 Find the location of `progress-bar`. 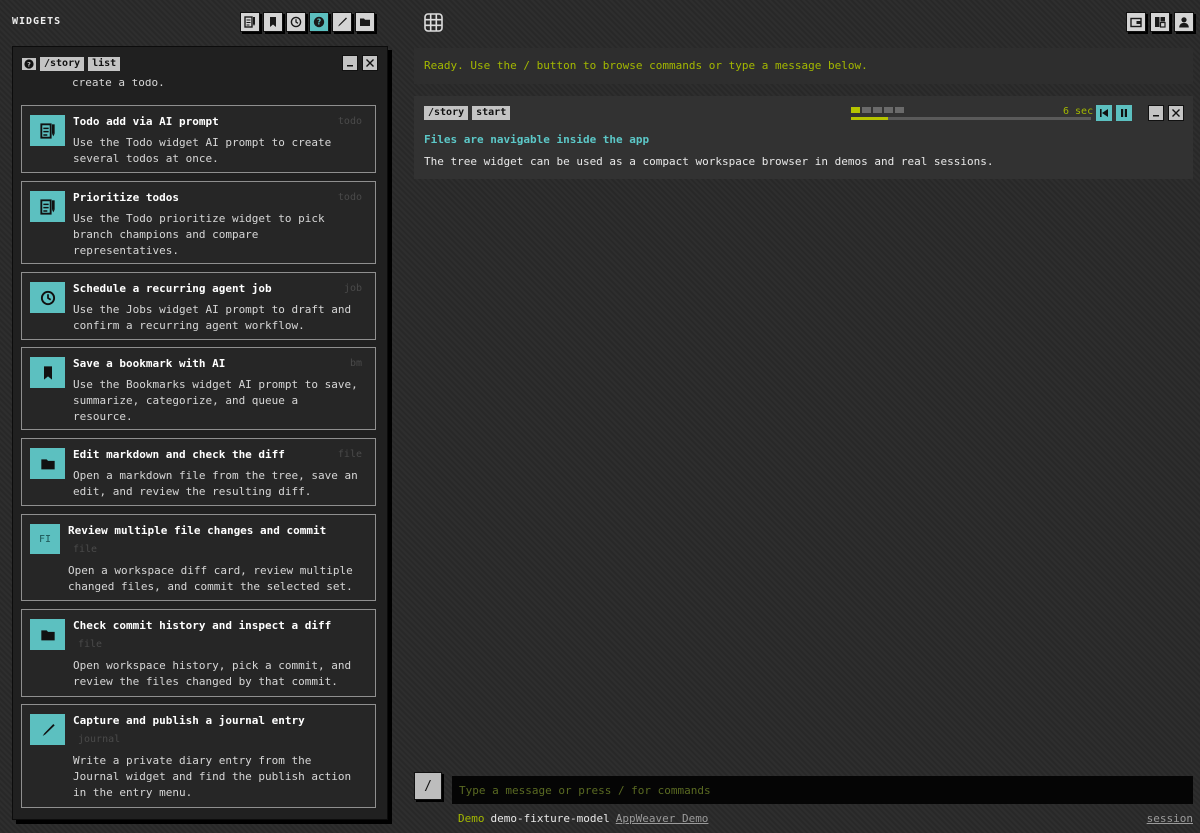

progress-bar is located at coordinates (971, 118).